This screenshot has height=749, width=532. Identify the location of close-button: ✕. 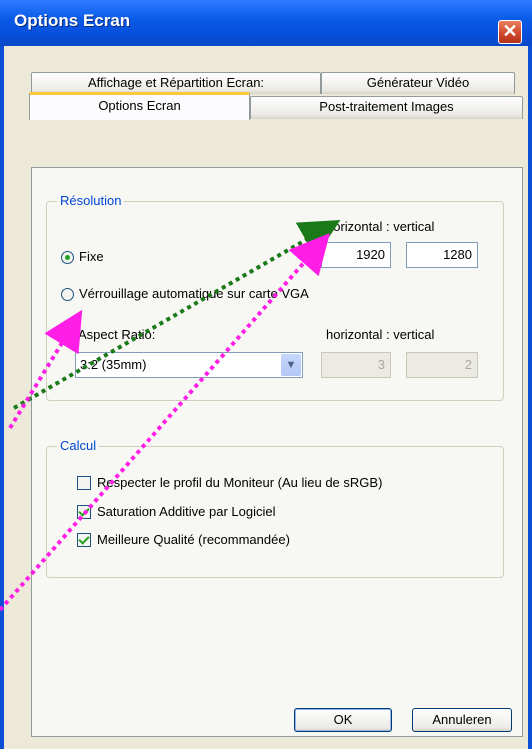
(510, 32).